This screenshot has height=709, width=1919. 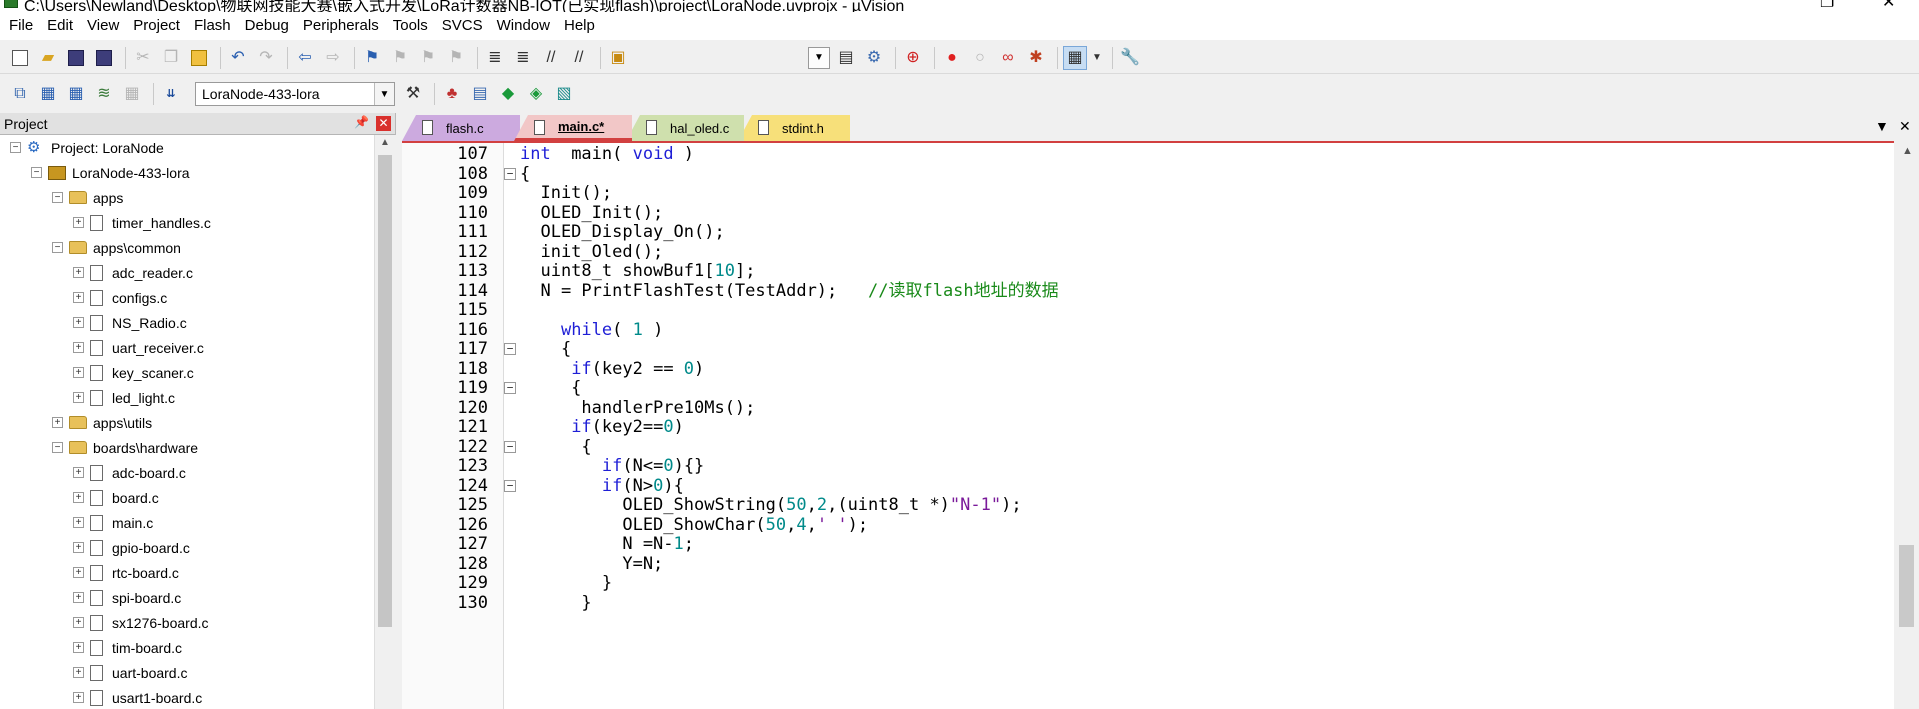 What do you see at coordinates (685, 128) in the screenshot?
I see `tab-hal-oled-c: hal_oled.c` at bounding box center [685, 128].